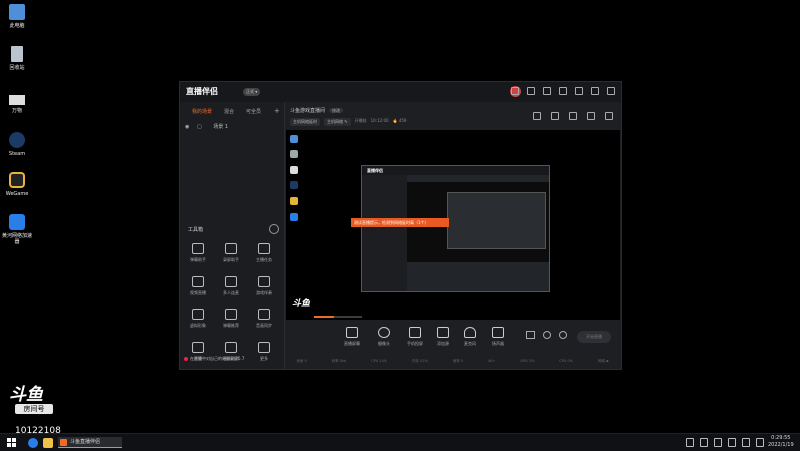  I want to click on tool-item: 弹幕助手, so click(198, 253).